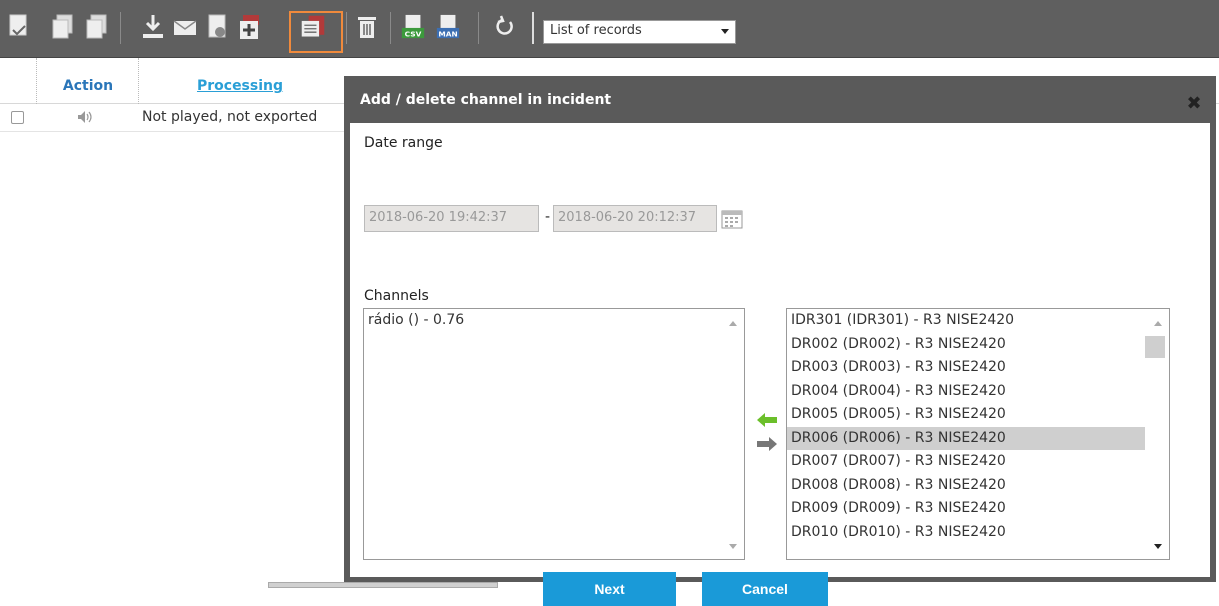  I want to click on processing-status: Not played, not exported, so click(230, 117).